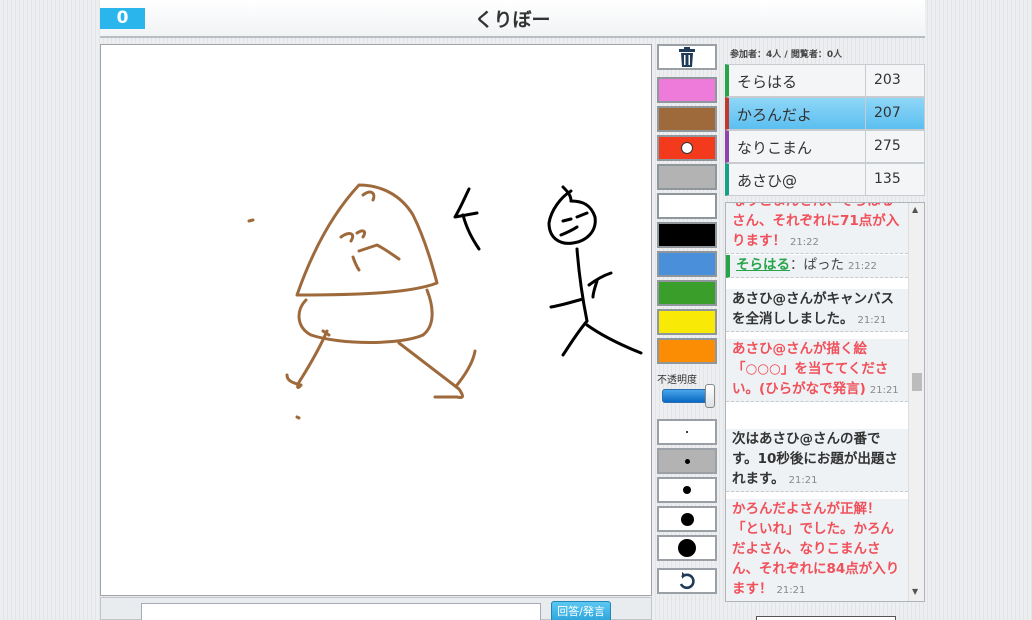  I want to click on player-score: 203, so click(895, 80).